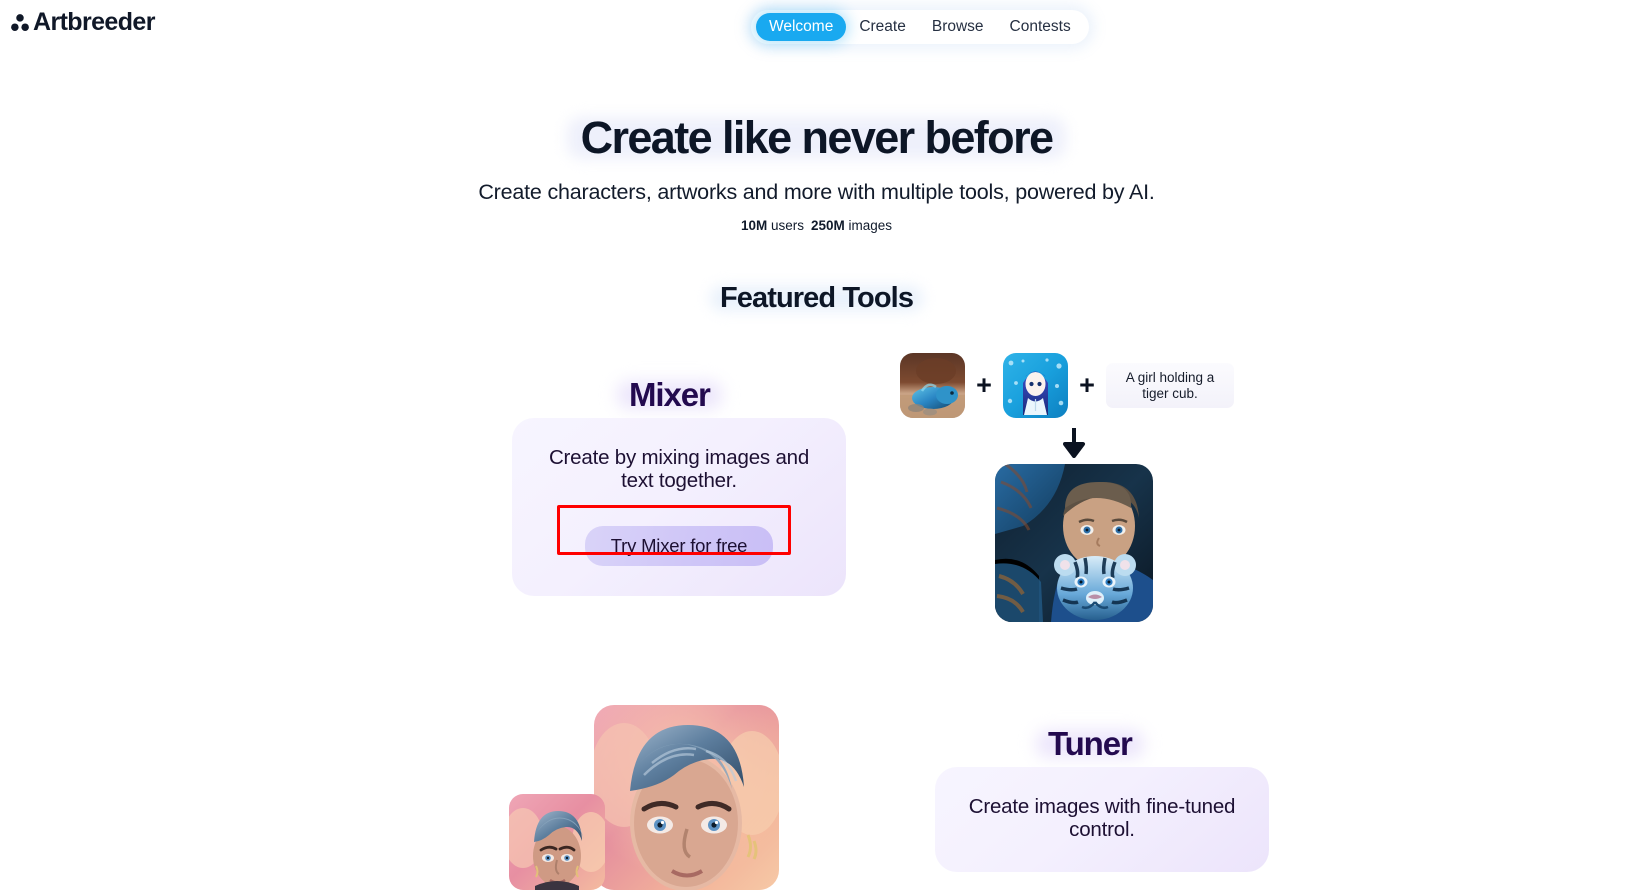 This screenshot has height=896, width=1633. I want to click on try-mixer-for-free-button: Try Mixer for free, so click(679, 545).